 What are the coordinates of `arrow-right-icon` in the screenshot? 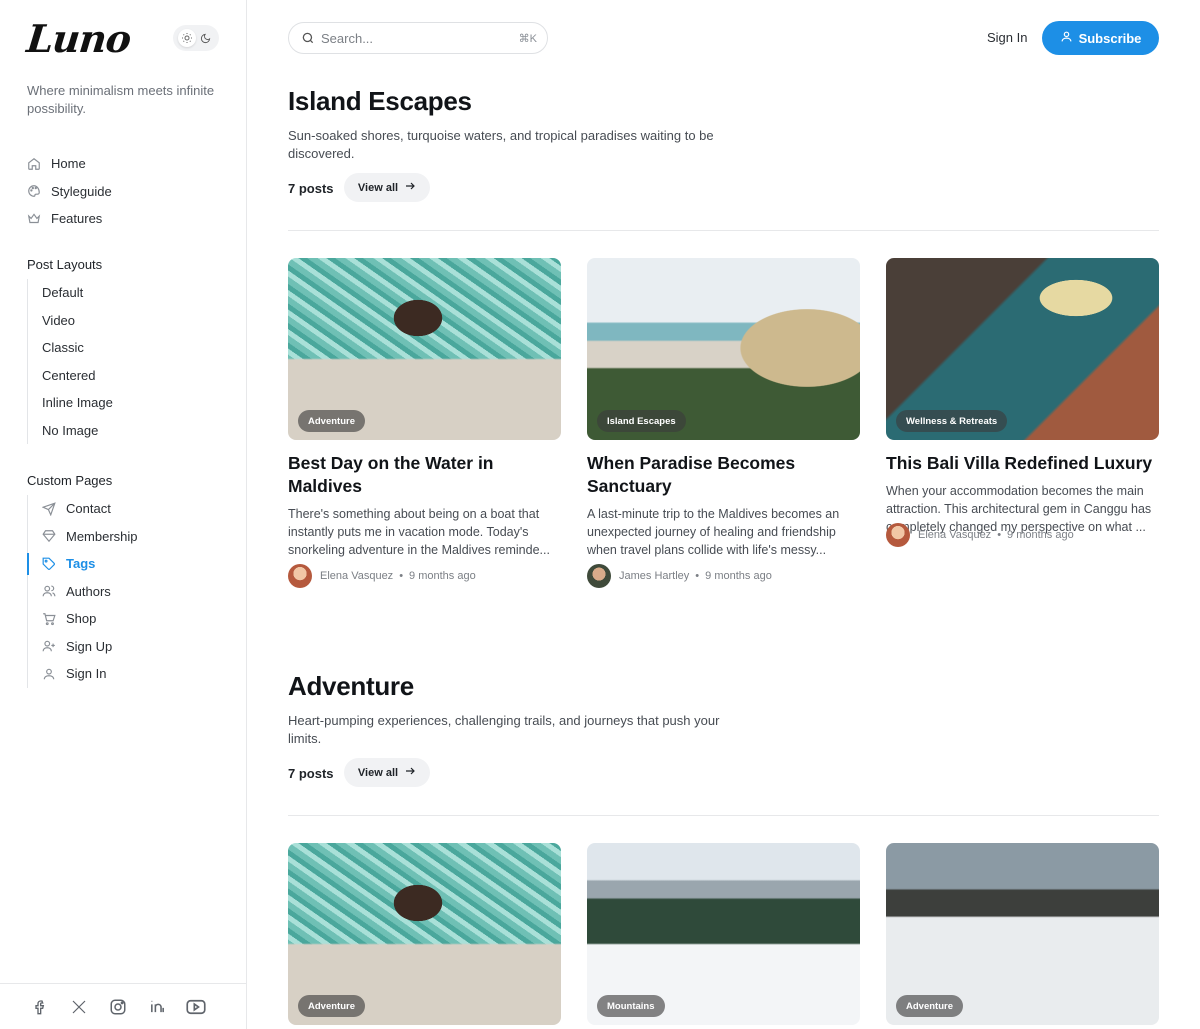 It's located at (410, 187).